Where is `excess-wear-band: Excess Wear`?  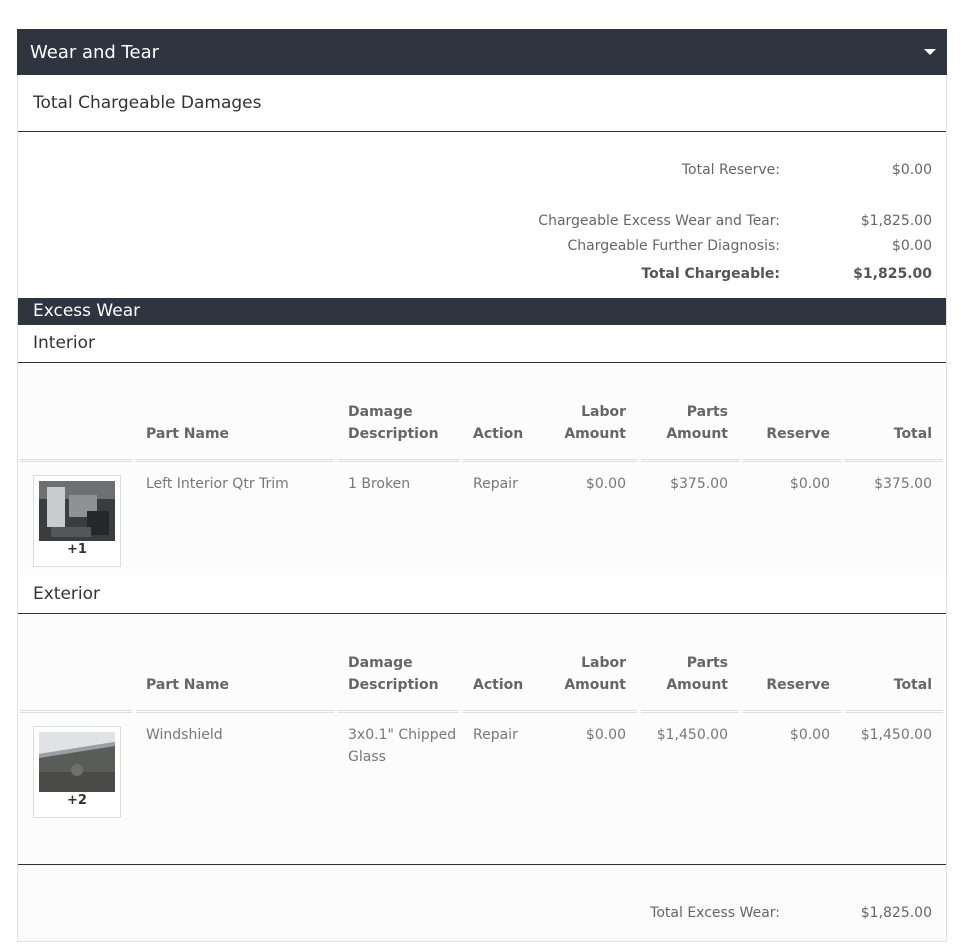 excess-wear-band: Excess Wear is located at coordinates (482, 311).